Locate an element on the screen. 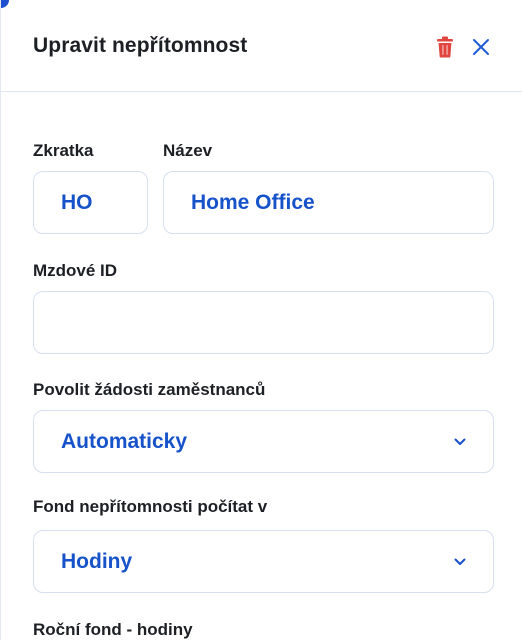 The width and height of the screenshot is (522, 640). abbreviation-label: Zkratka is located at coordinates (63, 150).